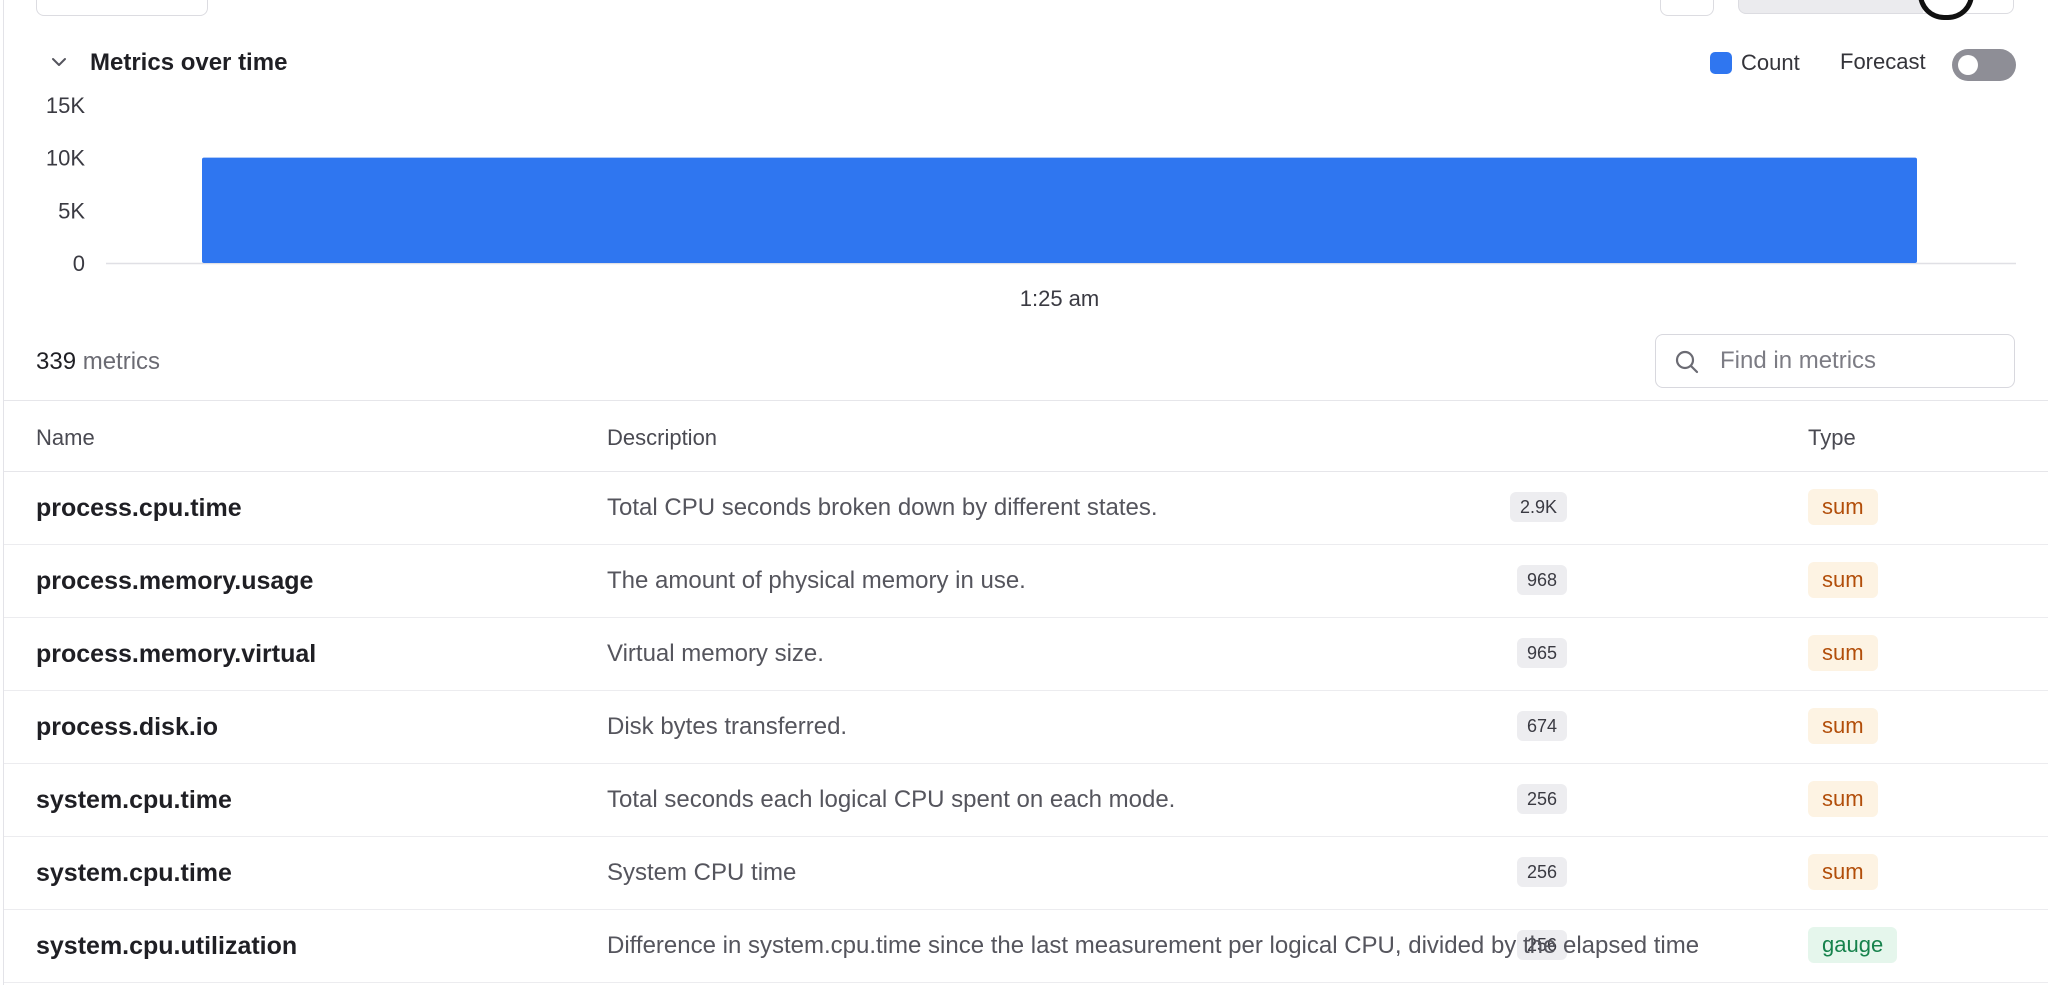  Describe the element at coordinates (166, 946) in the screenshot. I see `metric-name: system.cpu.utilization` at that location.